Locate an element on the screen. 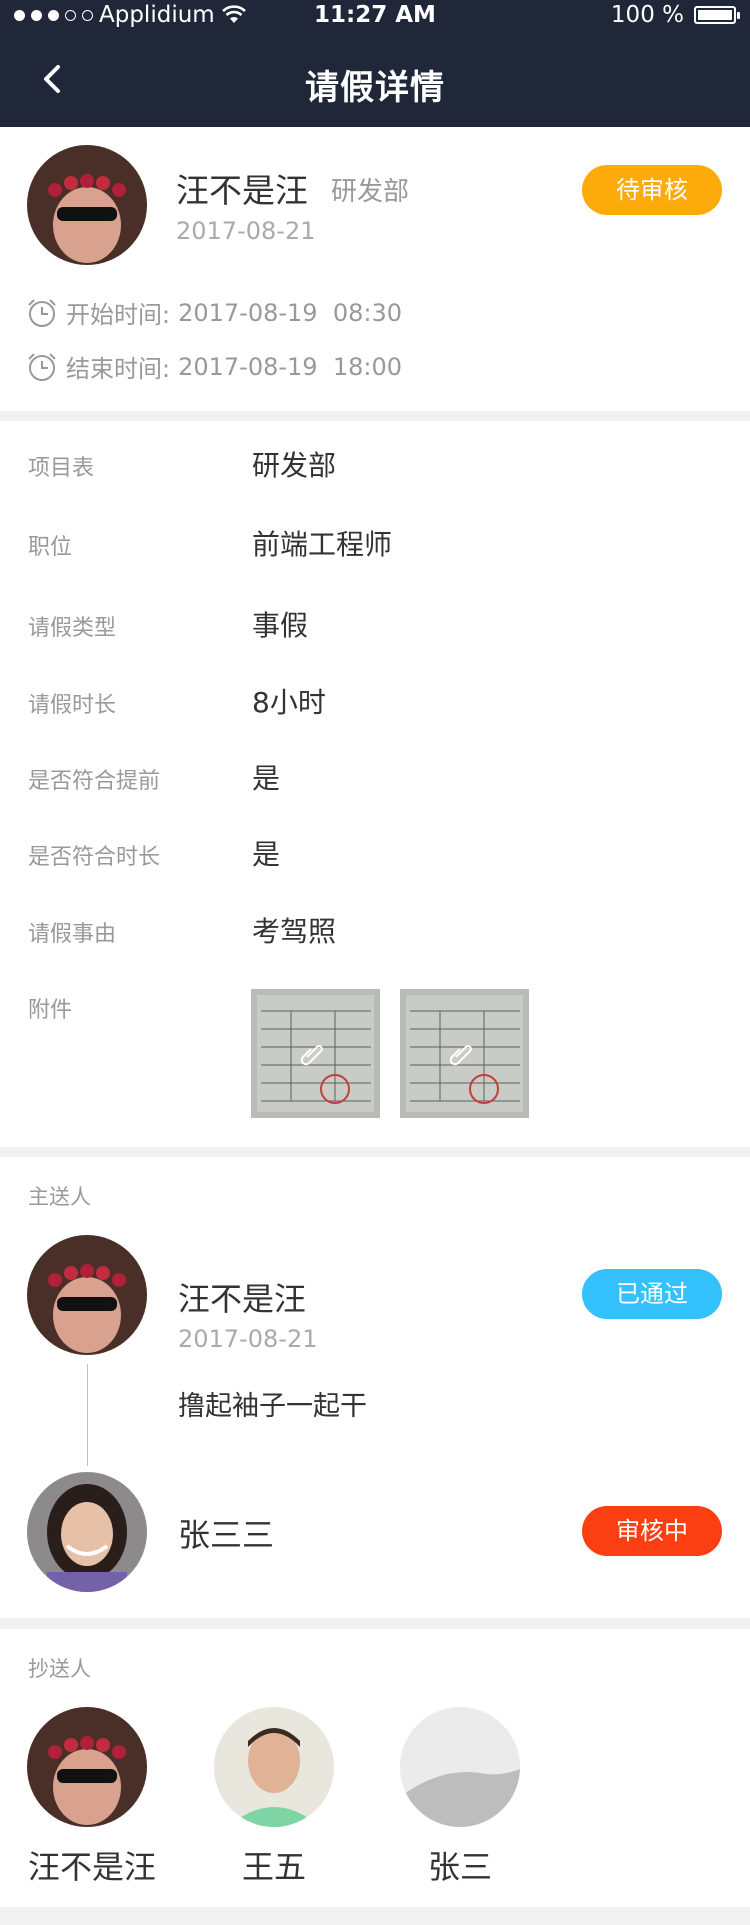 Image resolution: width=750 pixels, height=1925 pixels. detail-label: 请假事由 is located at coordinates (72, 934).